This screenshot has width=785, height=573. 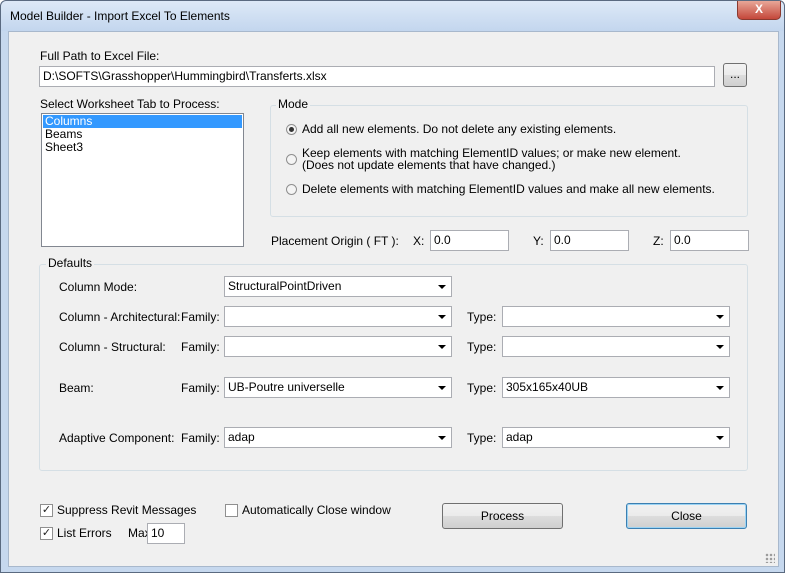 What do you see at coordinates (482, 388) in the screenshot?
I see `beam-type-label: Type:` at bounding box center [482, 388].